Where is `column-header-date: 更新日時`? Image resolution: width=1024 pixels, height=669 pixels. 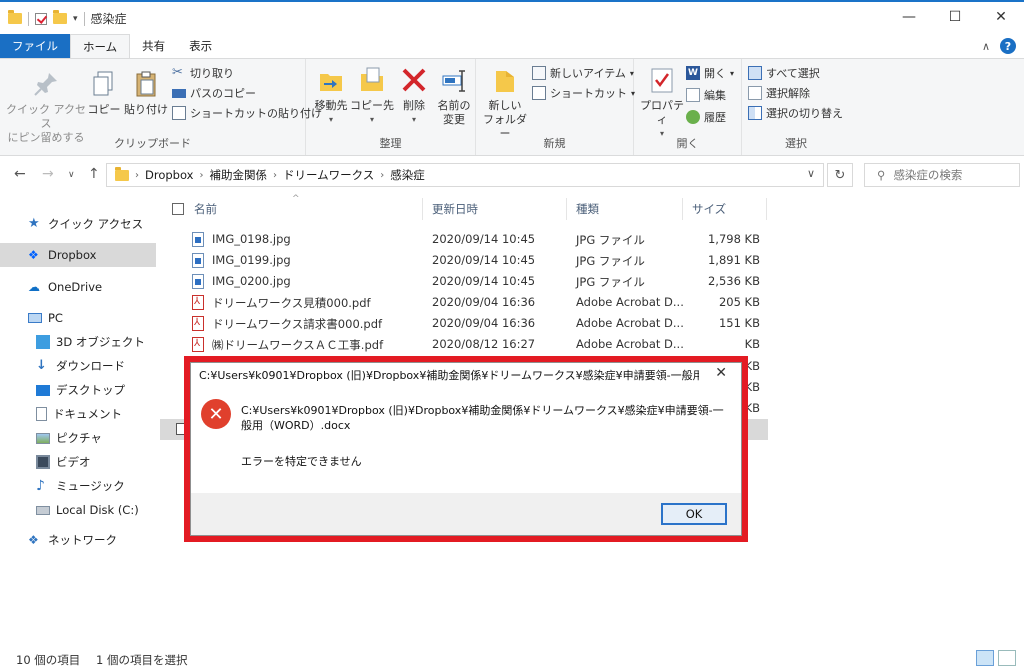 column-header-date: 更新日時 is located at coordinates (455, 209).